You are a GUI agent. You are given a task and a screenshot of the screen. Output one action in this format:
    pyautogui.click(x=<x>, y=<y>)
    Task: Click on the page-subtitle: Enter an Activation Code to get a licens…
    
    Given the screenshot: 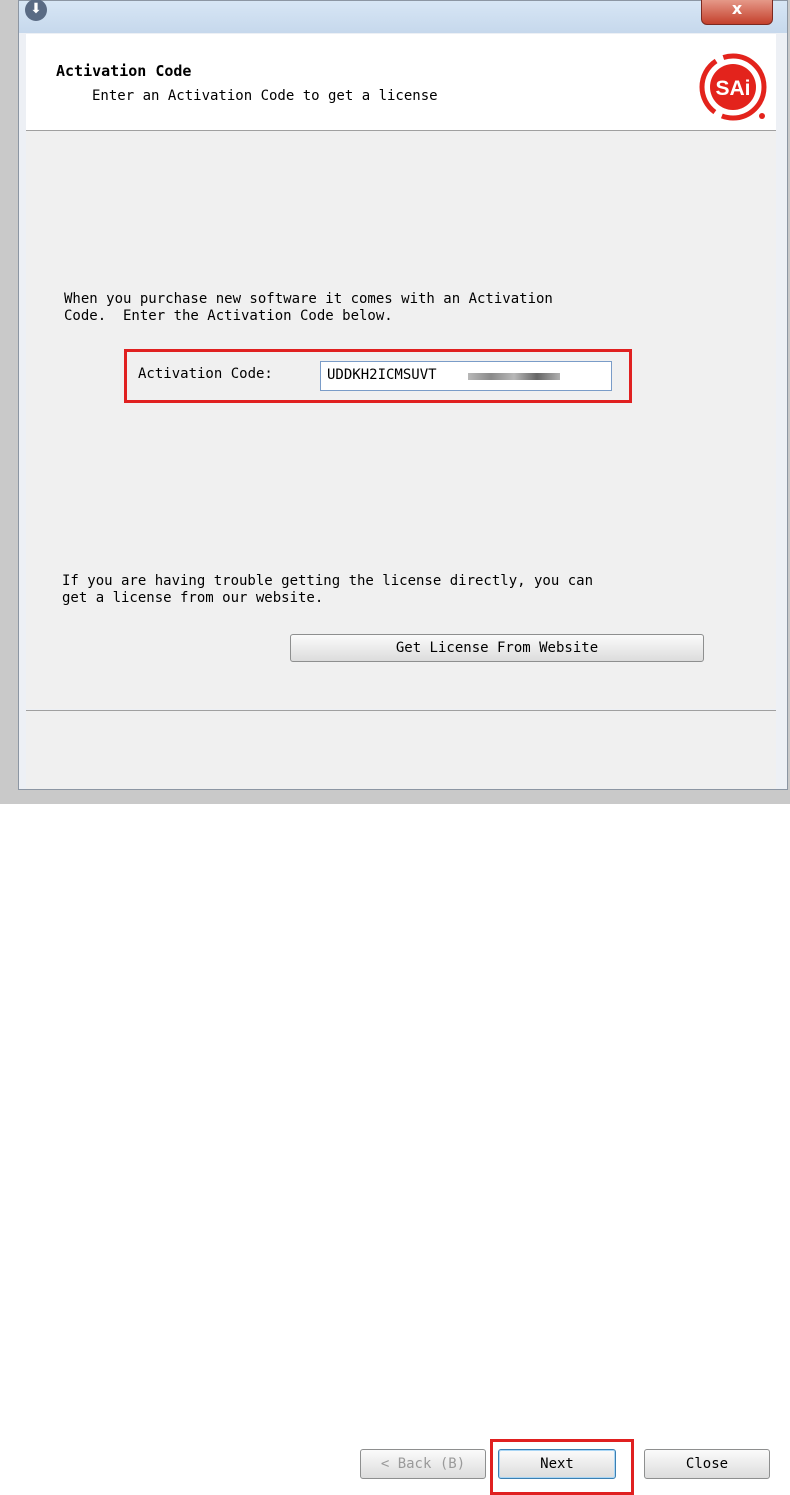 What is the action you would take?
    pyautogui.click(x=265, y=96)
    